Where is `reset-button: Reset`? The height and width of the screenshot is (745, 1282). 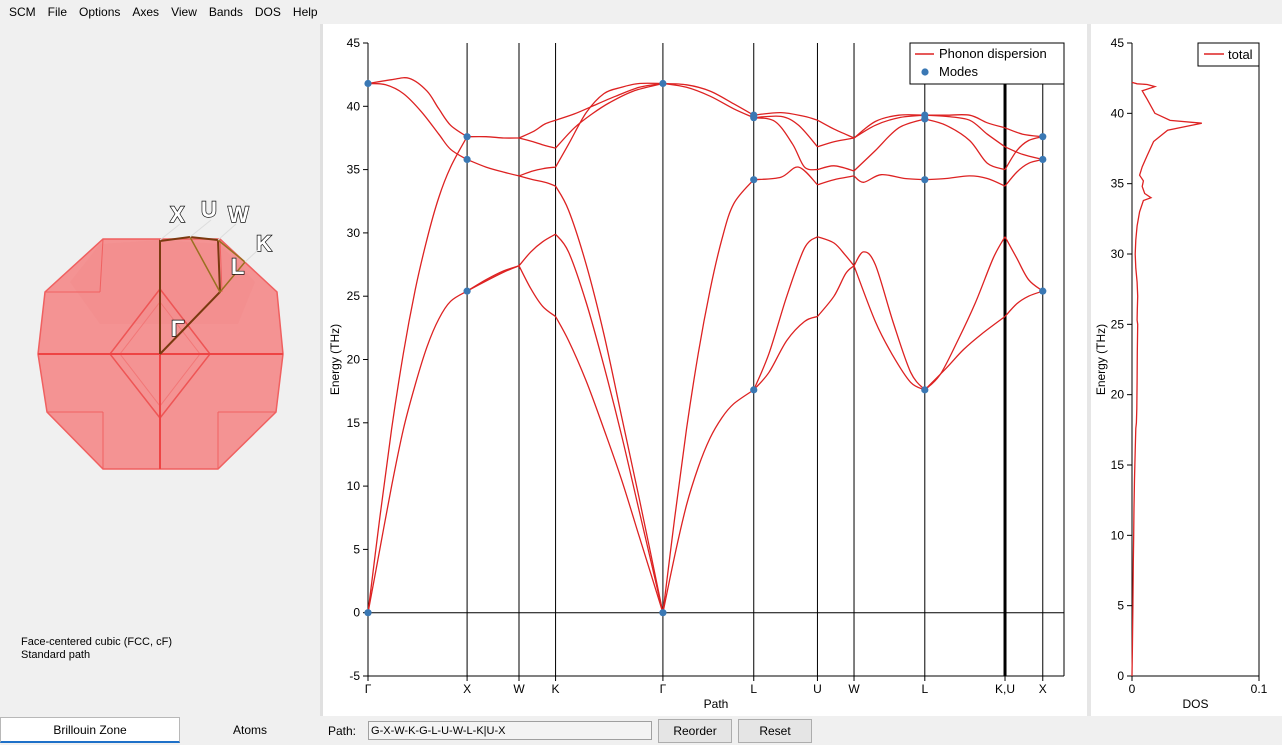
reset-button: Reset is located at coordinates (775, 730).